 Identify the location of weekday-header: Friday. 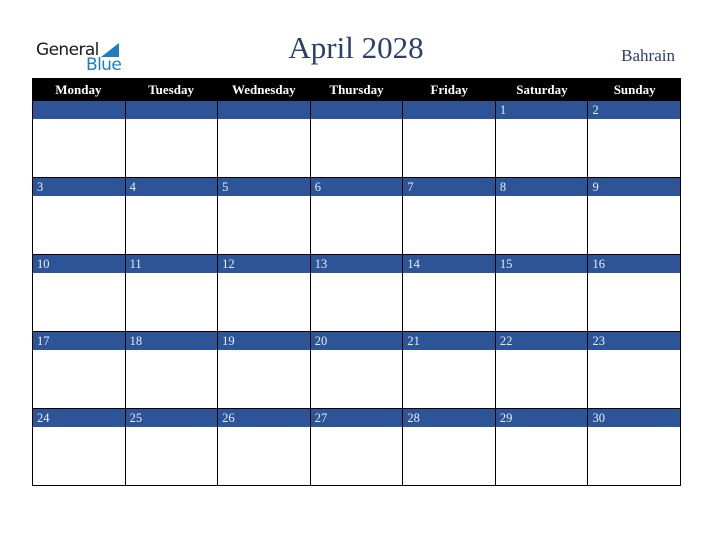
(449, 89).